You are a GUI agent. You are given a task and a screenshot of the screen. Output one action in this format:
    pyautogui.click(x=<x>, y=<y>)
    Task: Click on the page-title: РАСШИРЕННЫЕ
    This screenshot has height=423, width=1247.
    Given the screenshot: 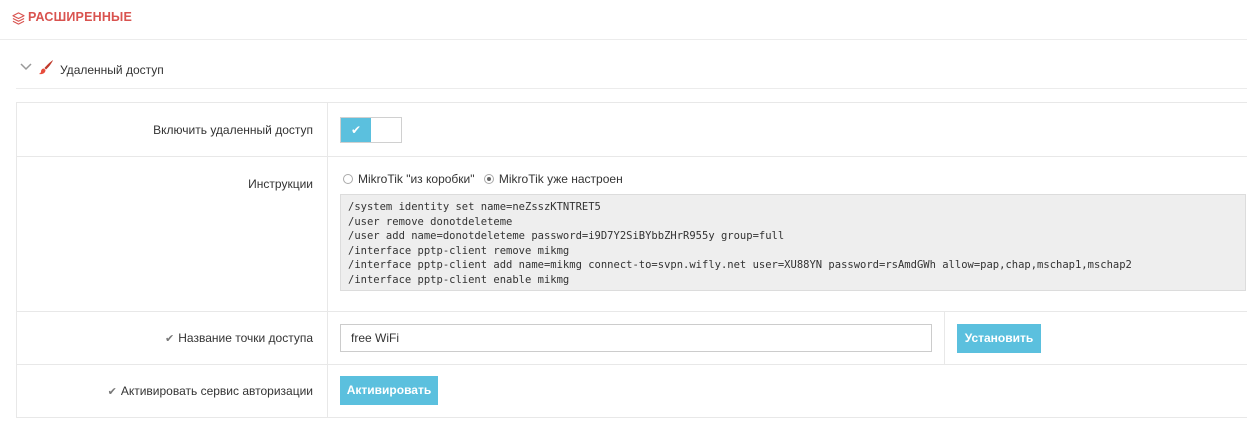 What is the action you would take?
    pyautogui.click(x=80, y=17)
    